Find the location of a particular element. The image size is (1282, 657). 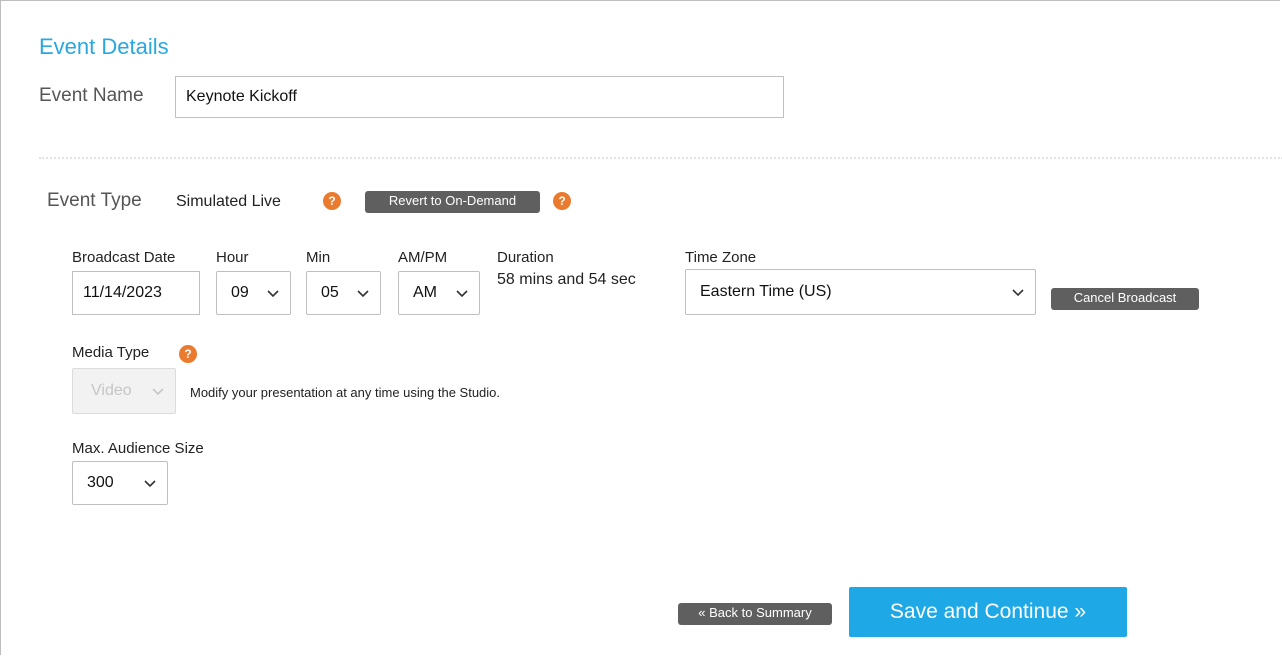

section-divider is located at coordinates (660, 158).